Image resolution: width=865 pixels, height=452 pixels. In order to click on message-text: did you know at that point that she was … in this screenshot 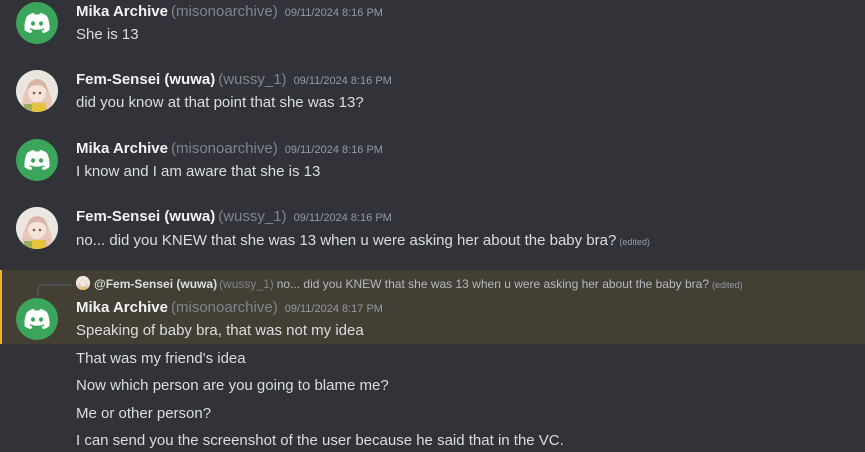, I will do `click(220, 102)`.